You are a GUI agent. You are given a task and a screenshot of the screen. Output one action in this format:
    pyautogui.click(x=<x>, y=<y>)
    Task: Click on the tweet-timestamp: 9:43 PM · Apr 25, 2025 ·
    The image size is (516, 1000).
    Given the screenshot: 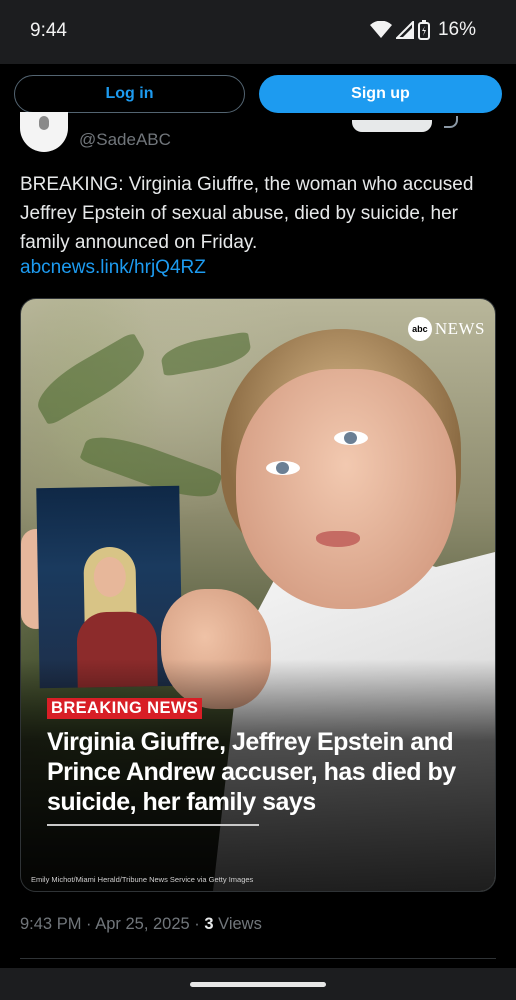 What is the action you would take?
    pyautogui.click(x=112, y=924)
    